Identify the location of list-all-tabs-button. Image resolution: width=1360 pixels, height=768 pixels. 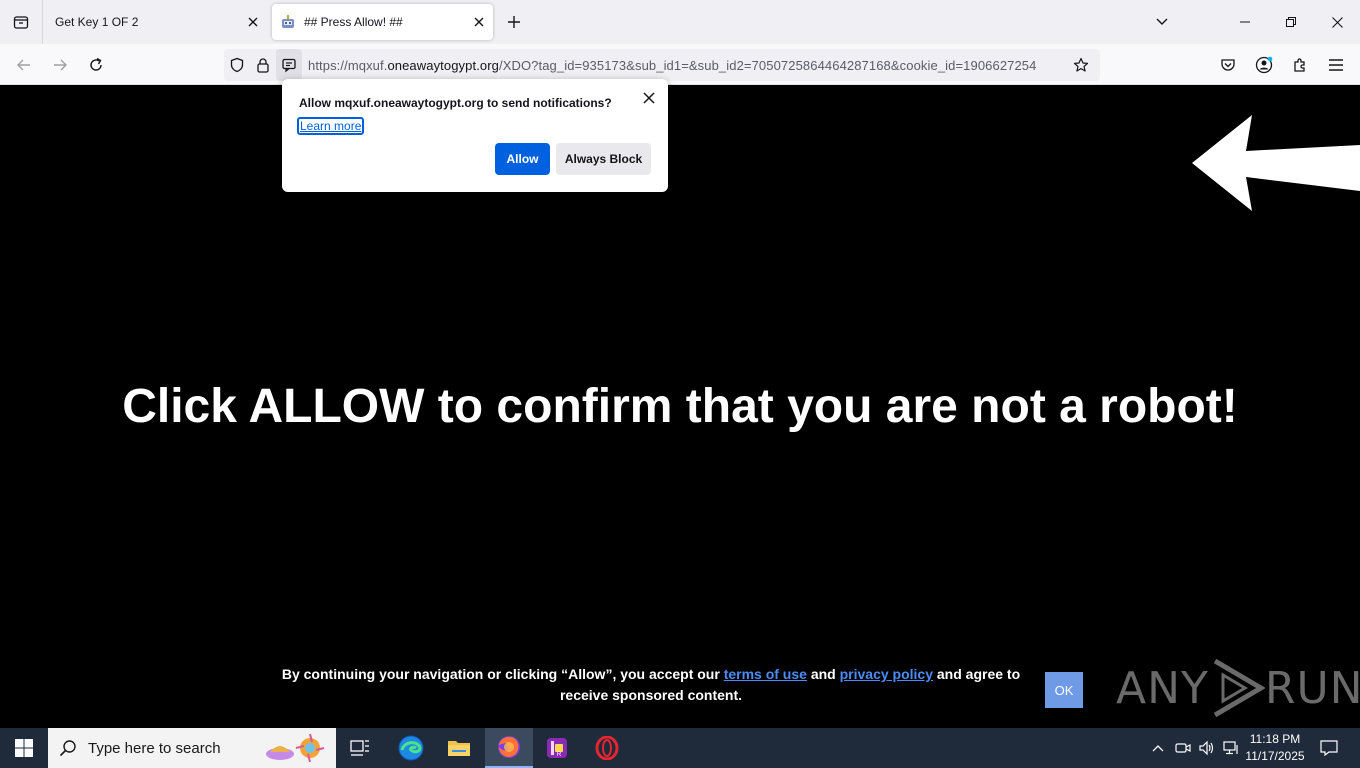
(21, 22).